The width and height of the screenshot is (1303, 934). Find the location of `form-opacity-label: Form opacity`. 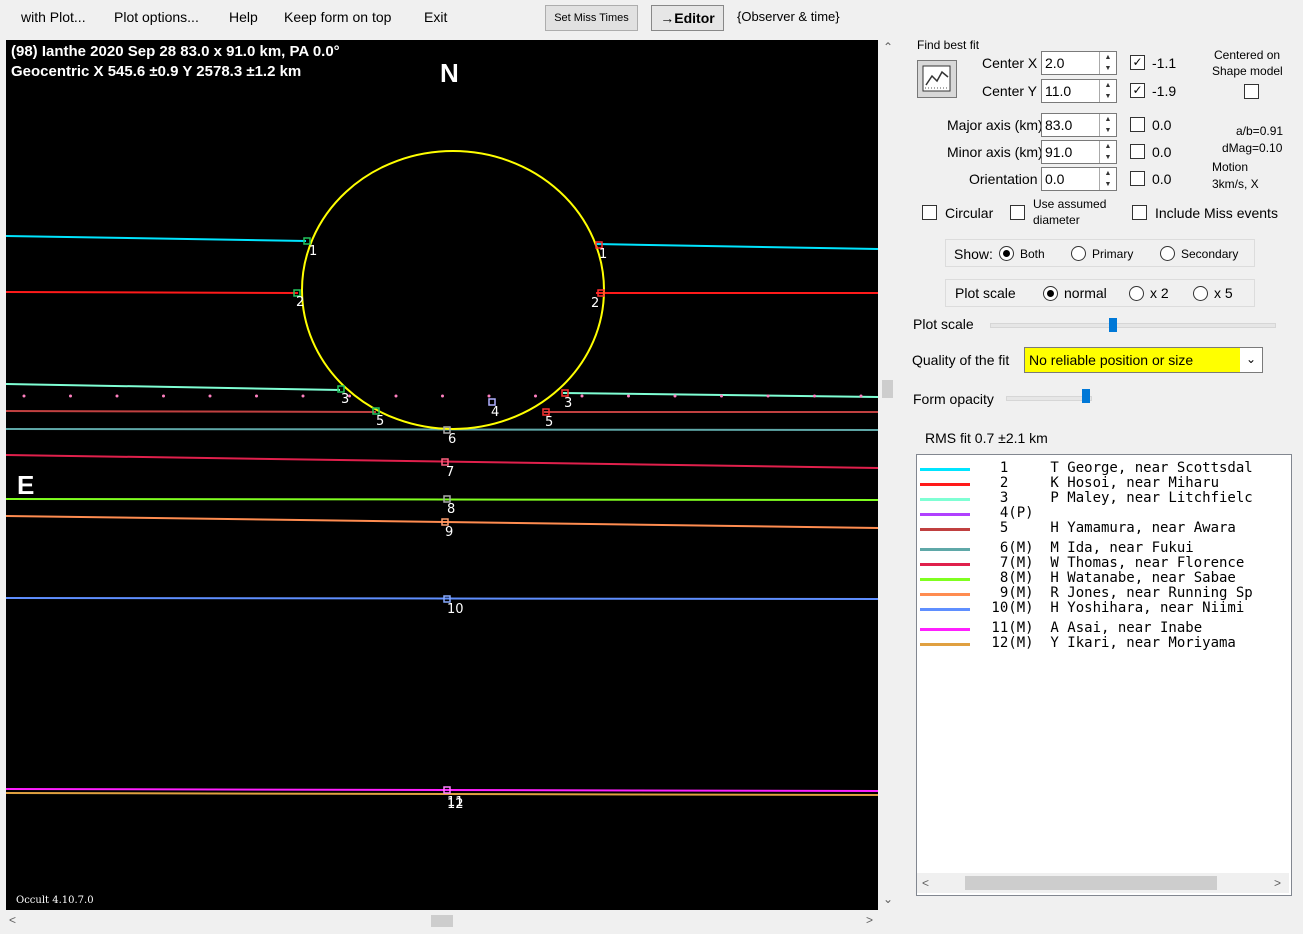

form-opacity-label: Form opacity is located at coordinates (953, 399).